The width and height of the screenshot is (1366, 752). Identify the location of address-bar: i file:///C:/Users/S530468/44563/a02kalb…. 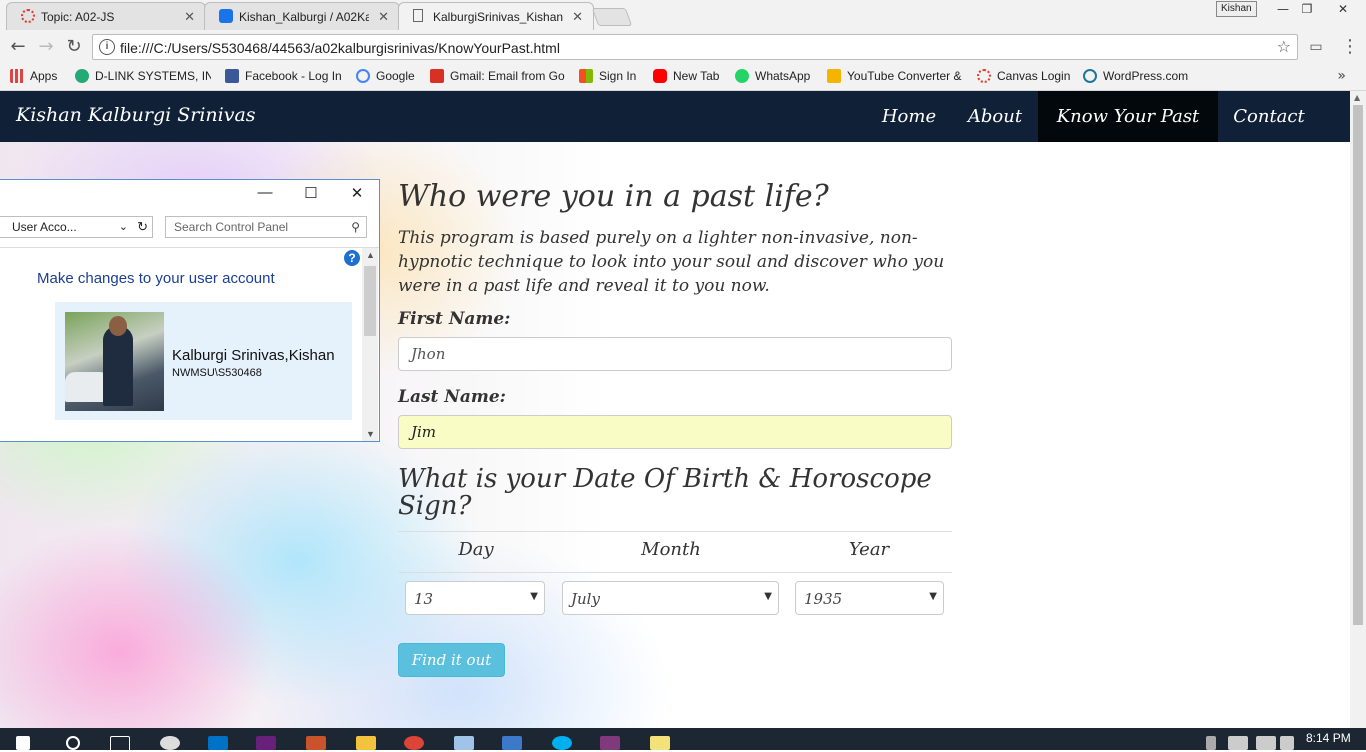
(695, 47).